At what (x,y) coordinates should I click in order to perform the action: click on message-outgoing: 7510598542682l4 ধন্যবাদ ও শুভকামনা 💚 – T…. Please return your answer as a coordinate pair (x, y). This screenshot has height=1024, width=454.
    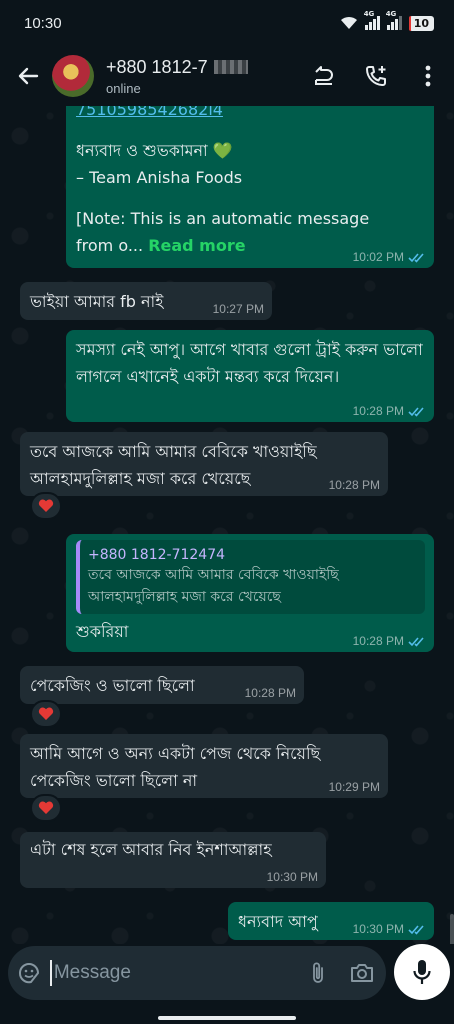
    Looking at the image, I should click on (250, 187).